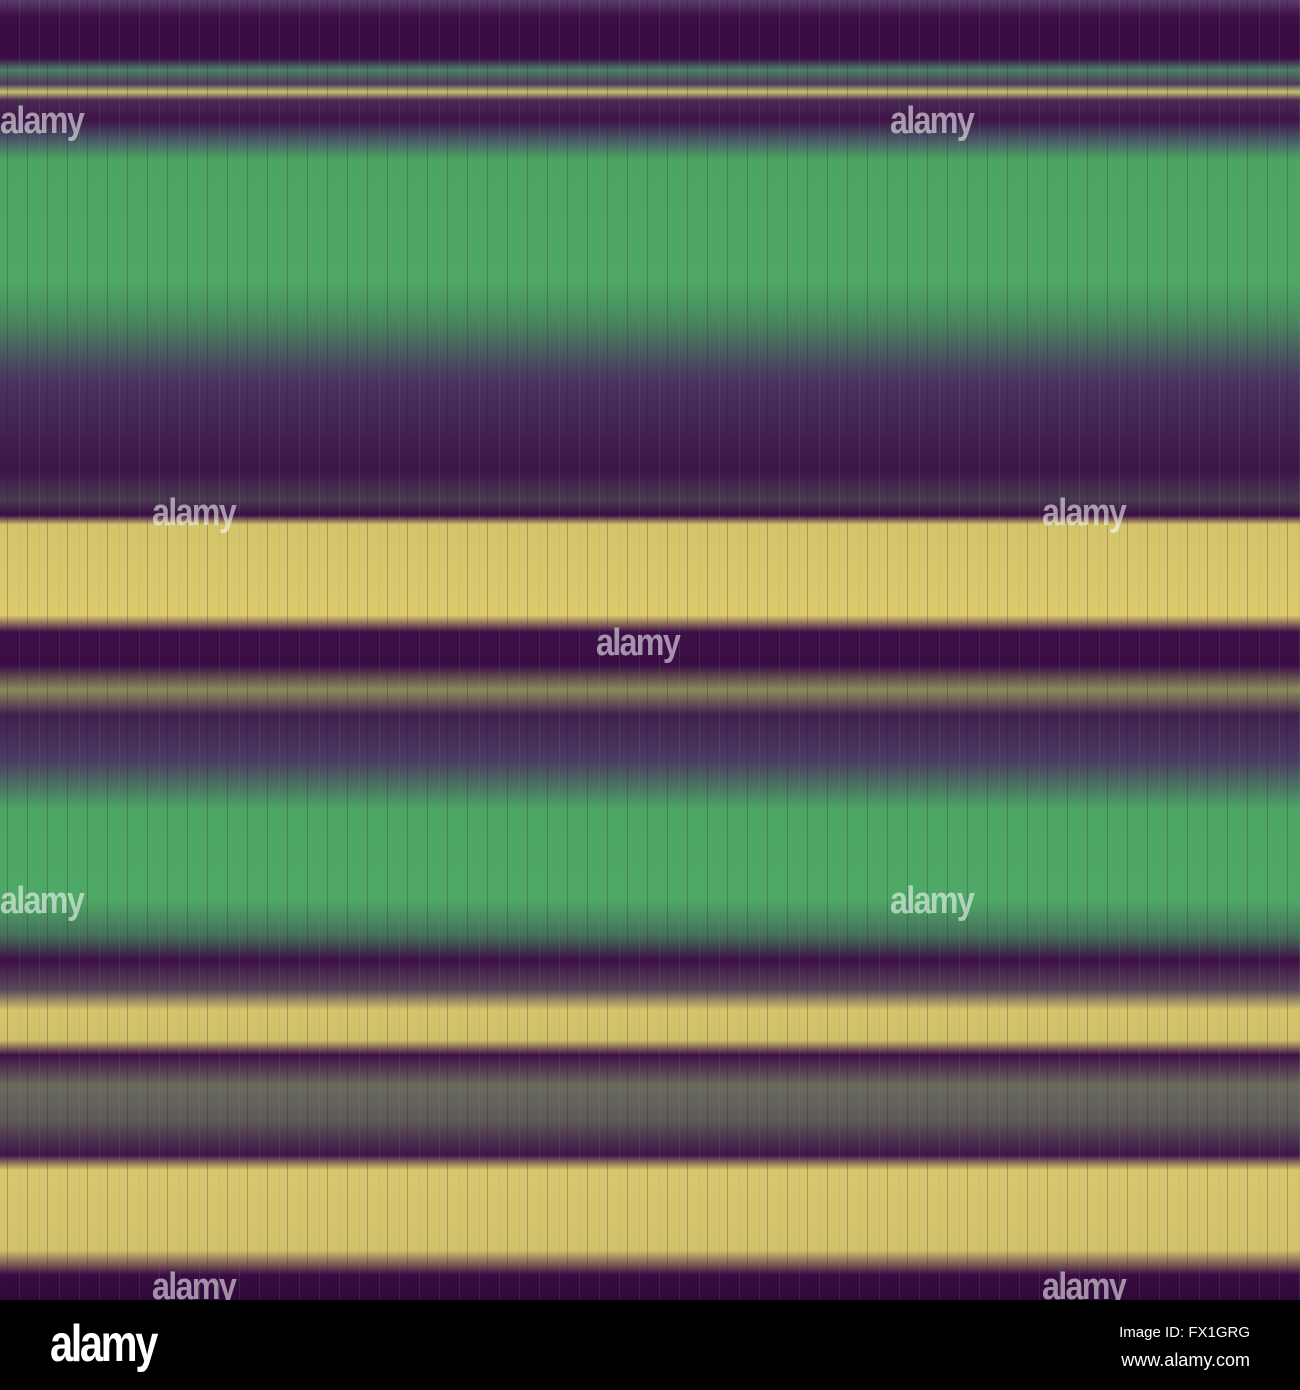 The height and width of the screenshot is (1390, 1300). Describe the element at coordinates (104, 1344) in the screenshot. I see `alamy-logo: alamy` at that location.